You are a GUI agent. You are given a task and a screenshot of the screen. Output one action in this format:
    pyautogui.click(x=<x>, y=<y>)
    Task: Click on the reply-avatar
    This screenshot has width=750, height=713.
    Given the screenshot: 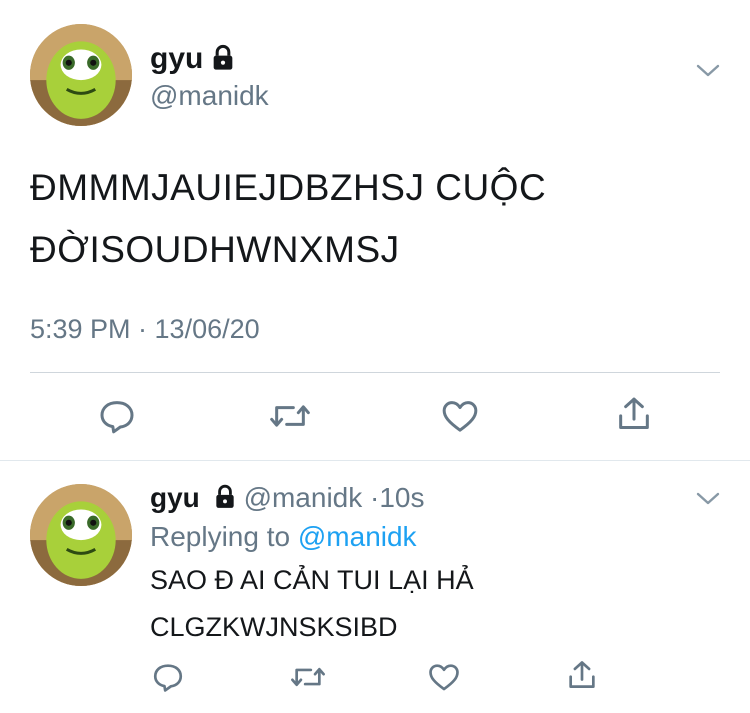 What is the action you would take?
    pyautogui.click(x=81, y=535)
    